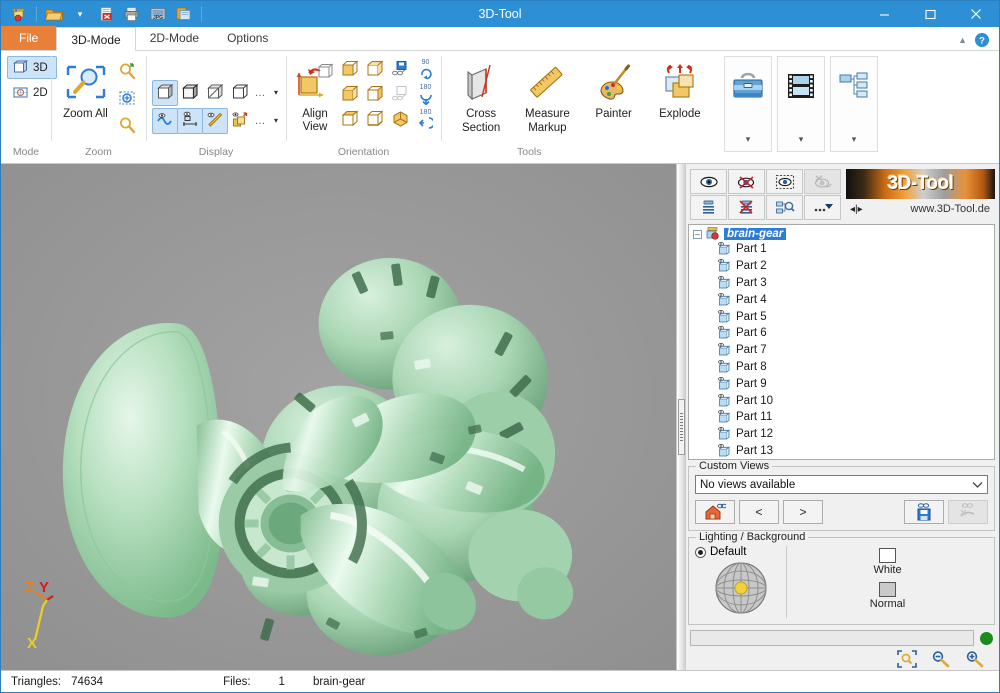  Describe the element at coordinates (854, 104) in the screenshot. I see `structure-button: ▾` at that location.